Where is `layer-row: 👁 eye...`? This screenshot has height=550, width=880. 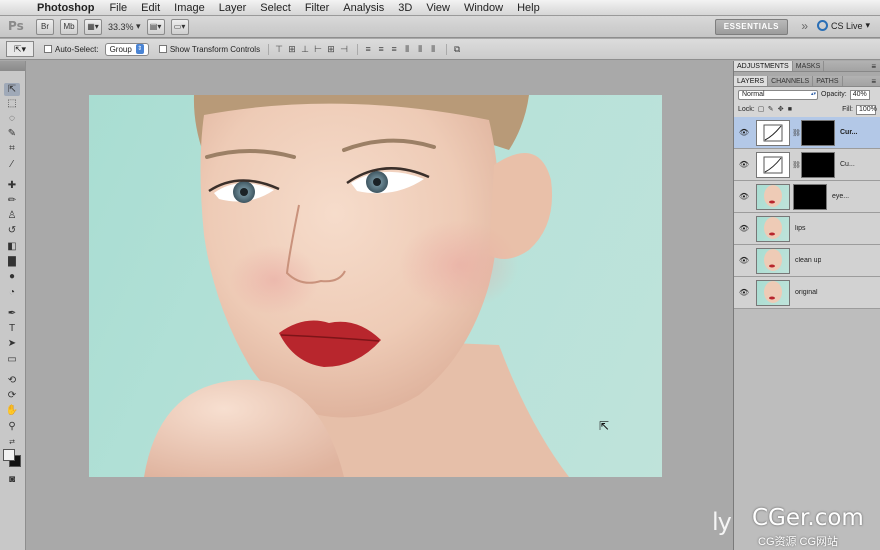
layer-row: 👁 eye... is located at coordinates (807, 197).